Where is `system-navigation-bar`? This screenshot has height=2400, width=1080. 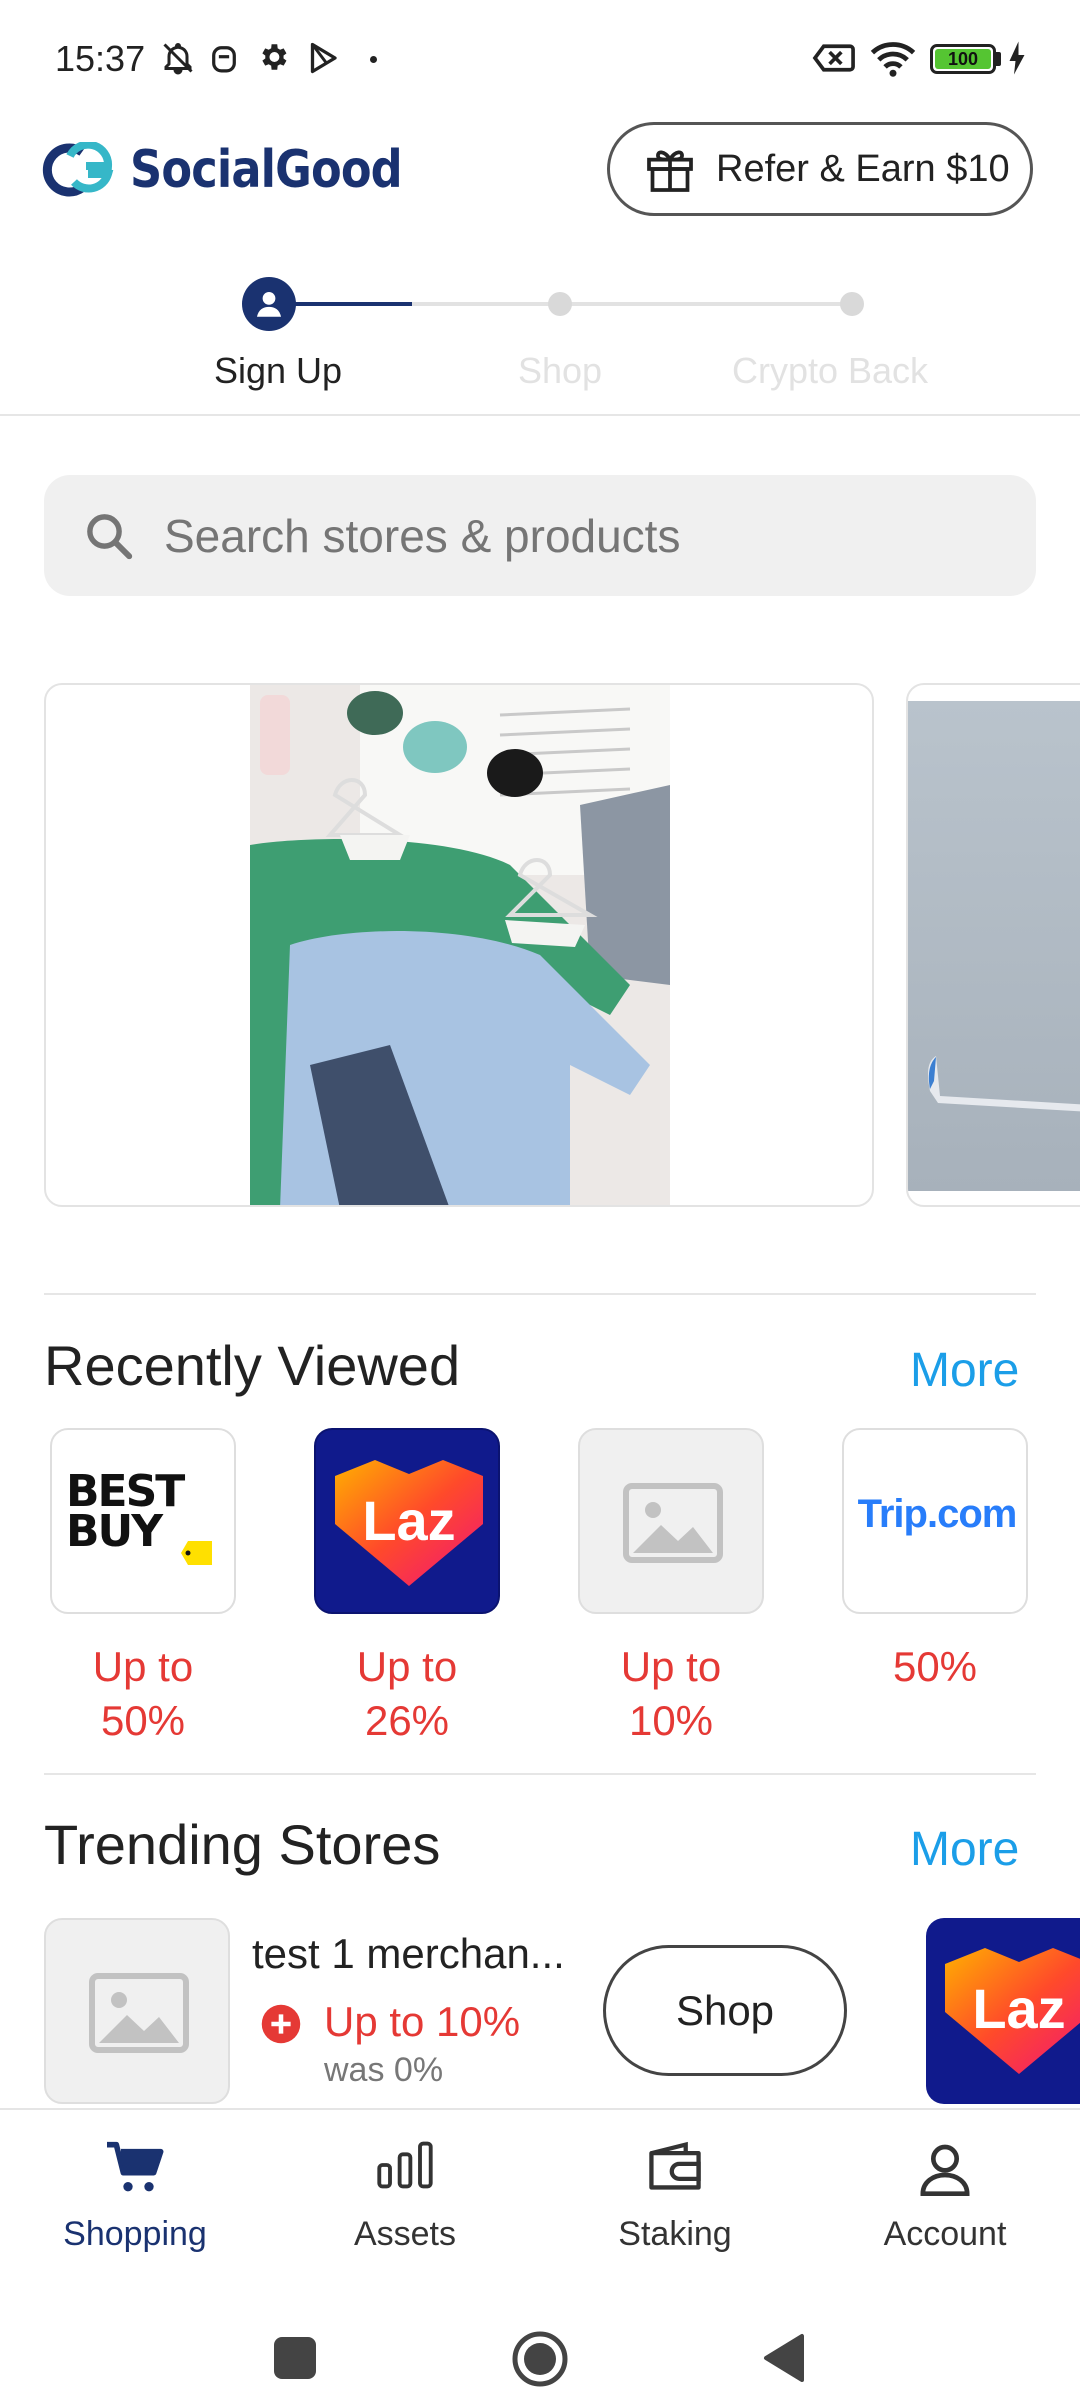 system-navigation-bar is located at coordinates (540, 2340).